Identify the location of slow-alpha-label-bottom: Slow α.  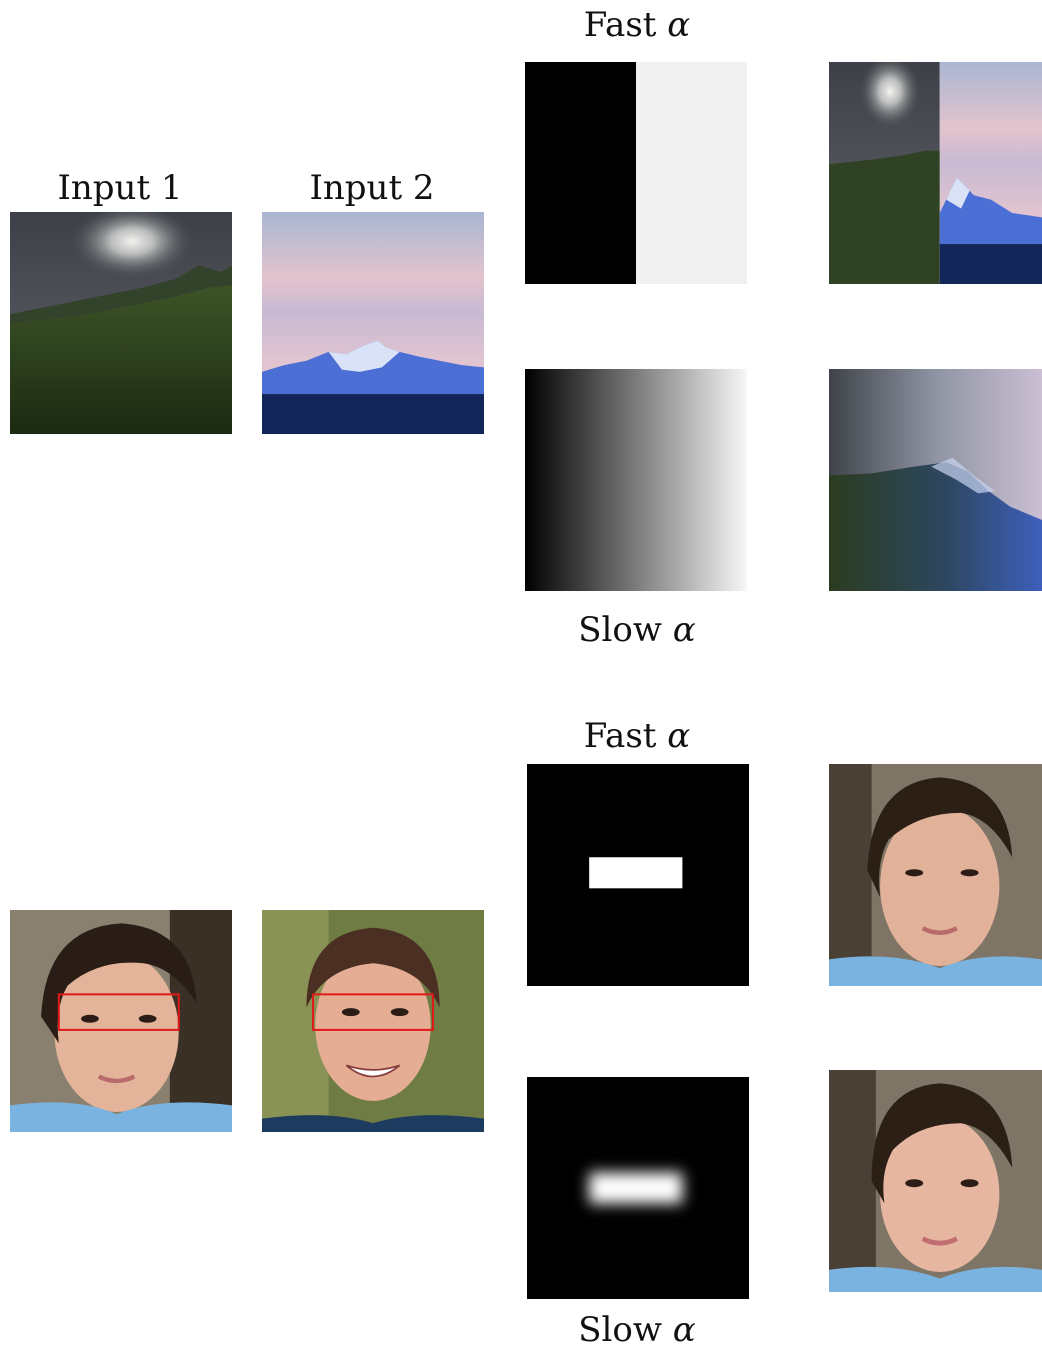
(637, 1330).